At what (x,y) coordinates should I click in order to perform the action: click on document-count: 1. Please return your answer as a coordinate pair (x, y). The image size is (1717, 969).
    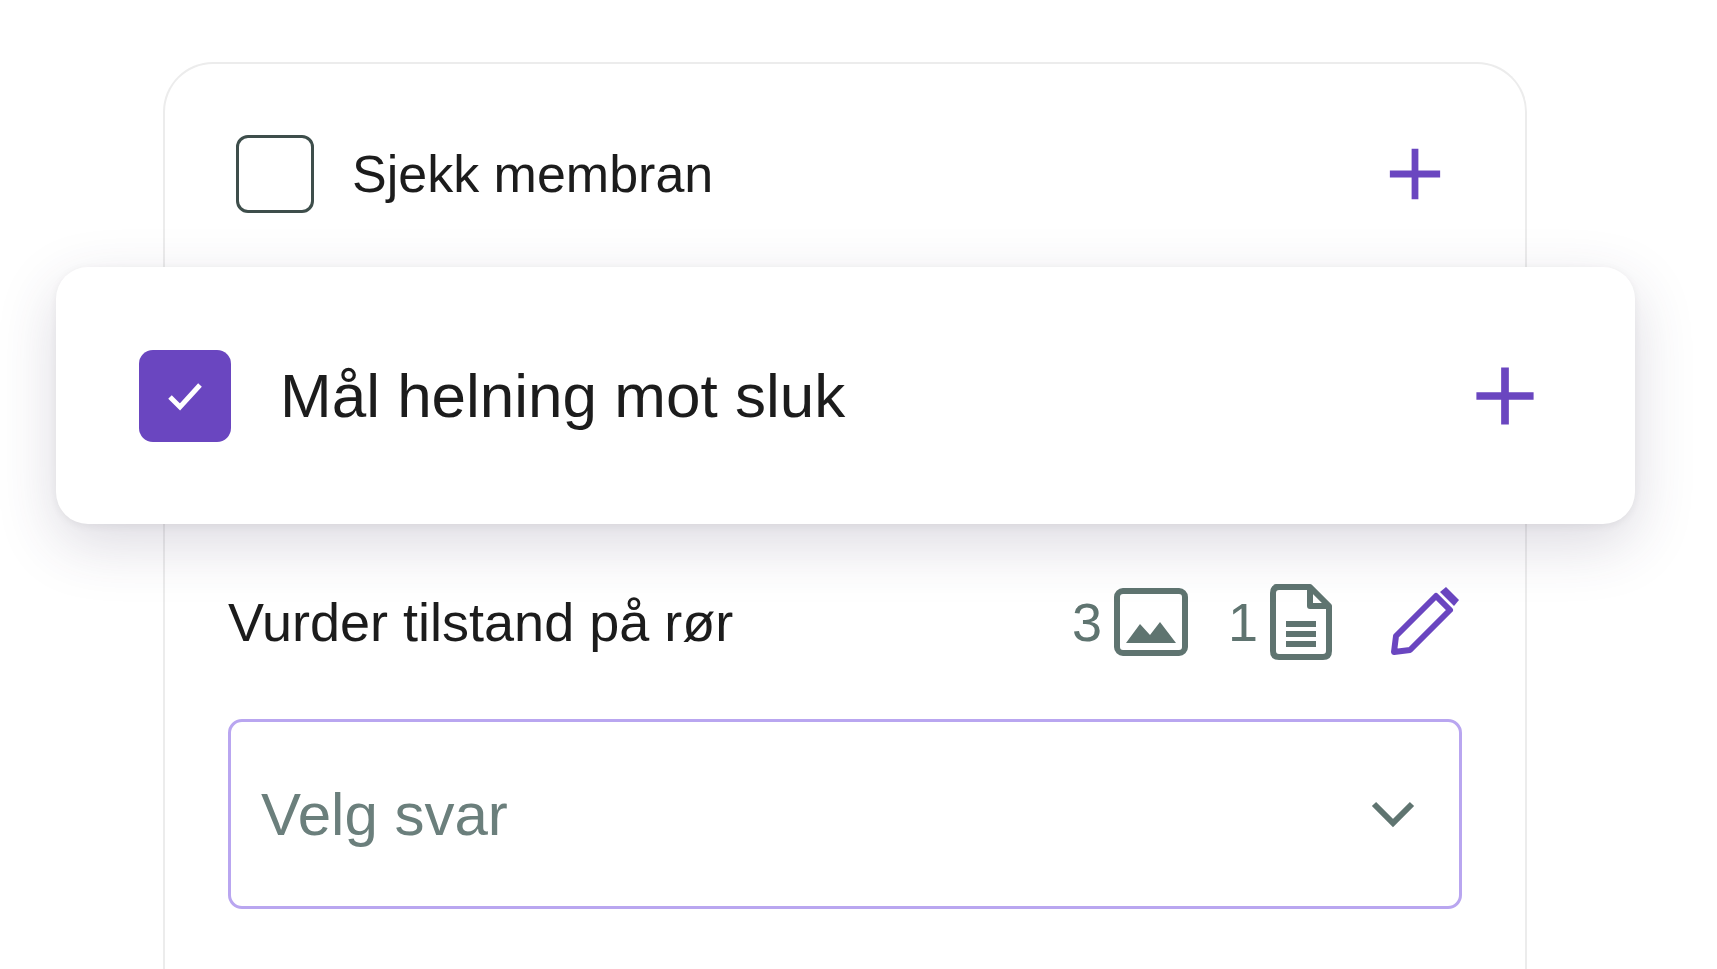
    Looking at the image, I should click on (1242, 622).